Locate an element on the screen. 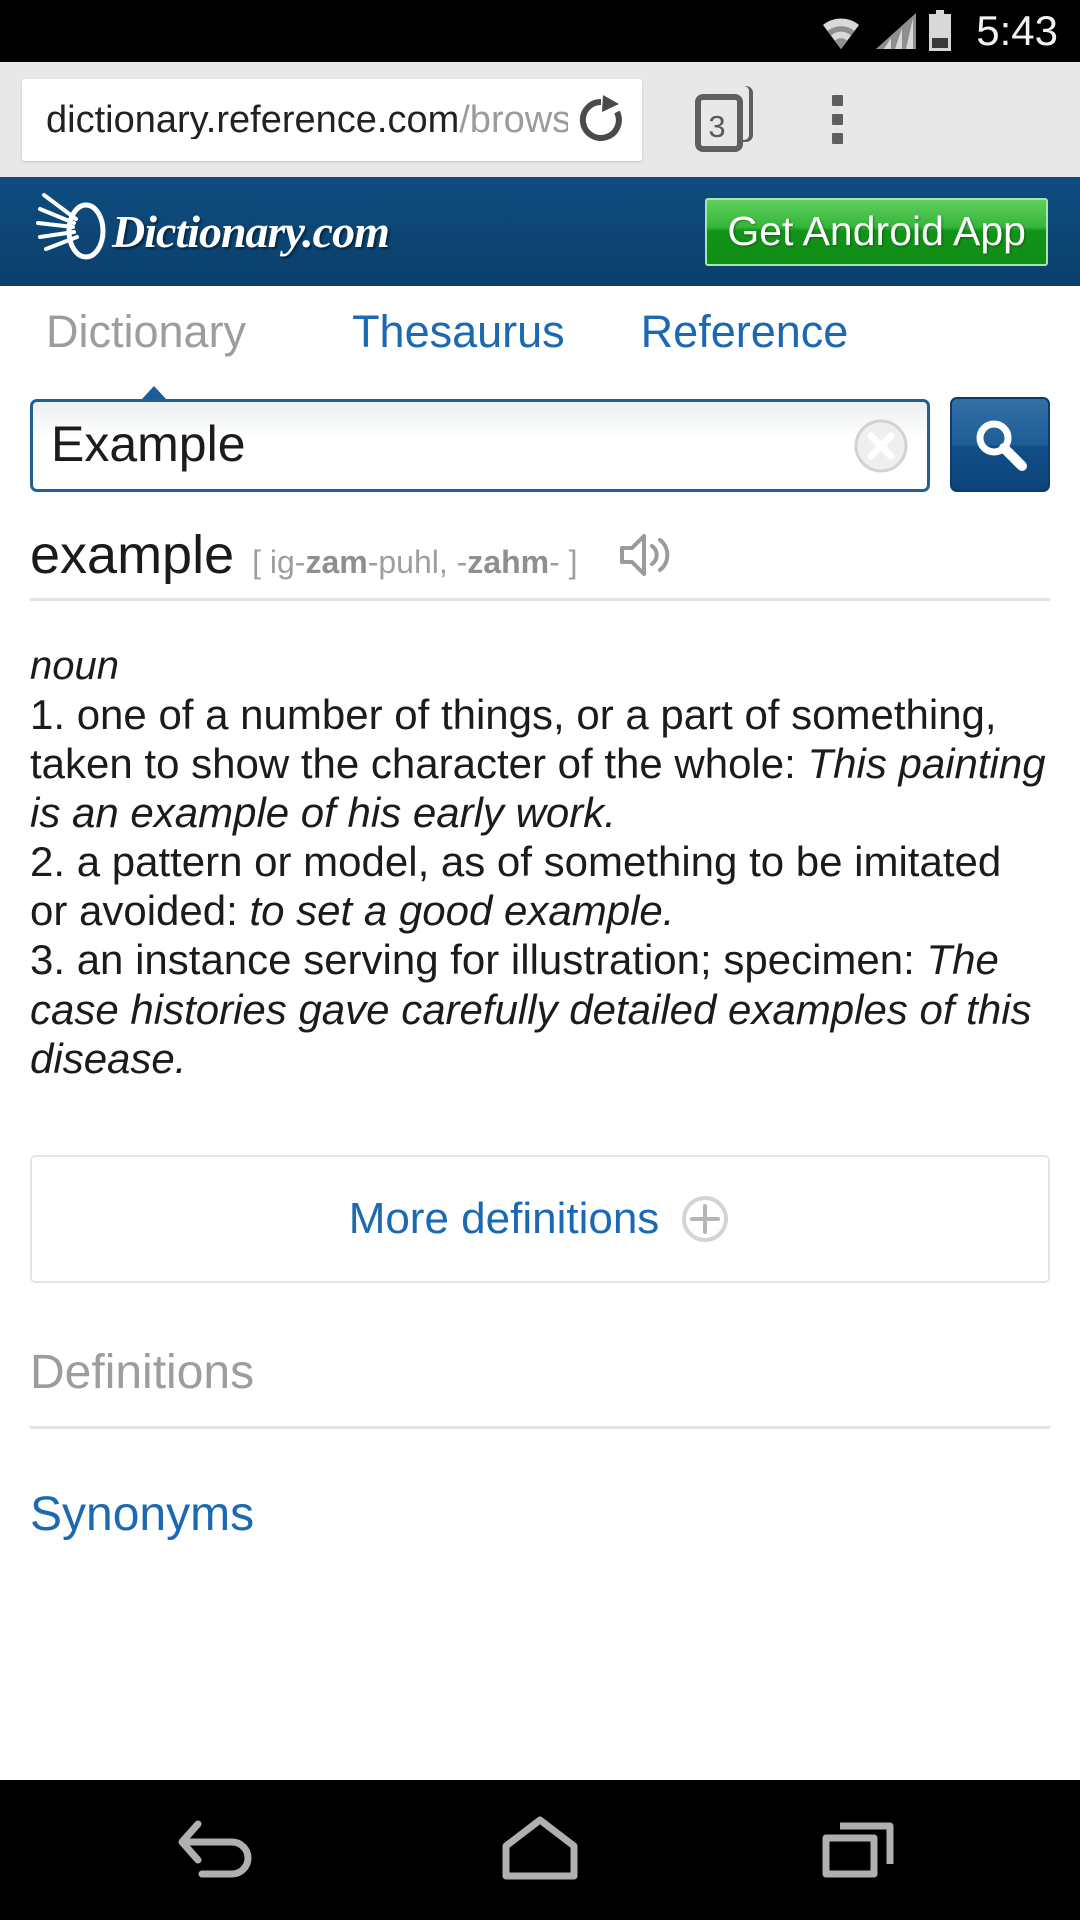 The height and width of the screenshot is (1920, 1080). get-android-app-button: Get Android App is located at coordinates (876, 231).